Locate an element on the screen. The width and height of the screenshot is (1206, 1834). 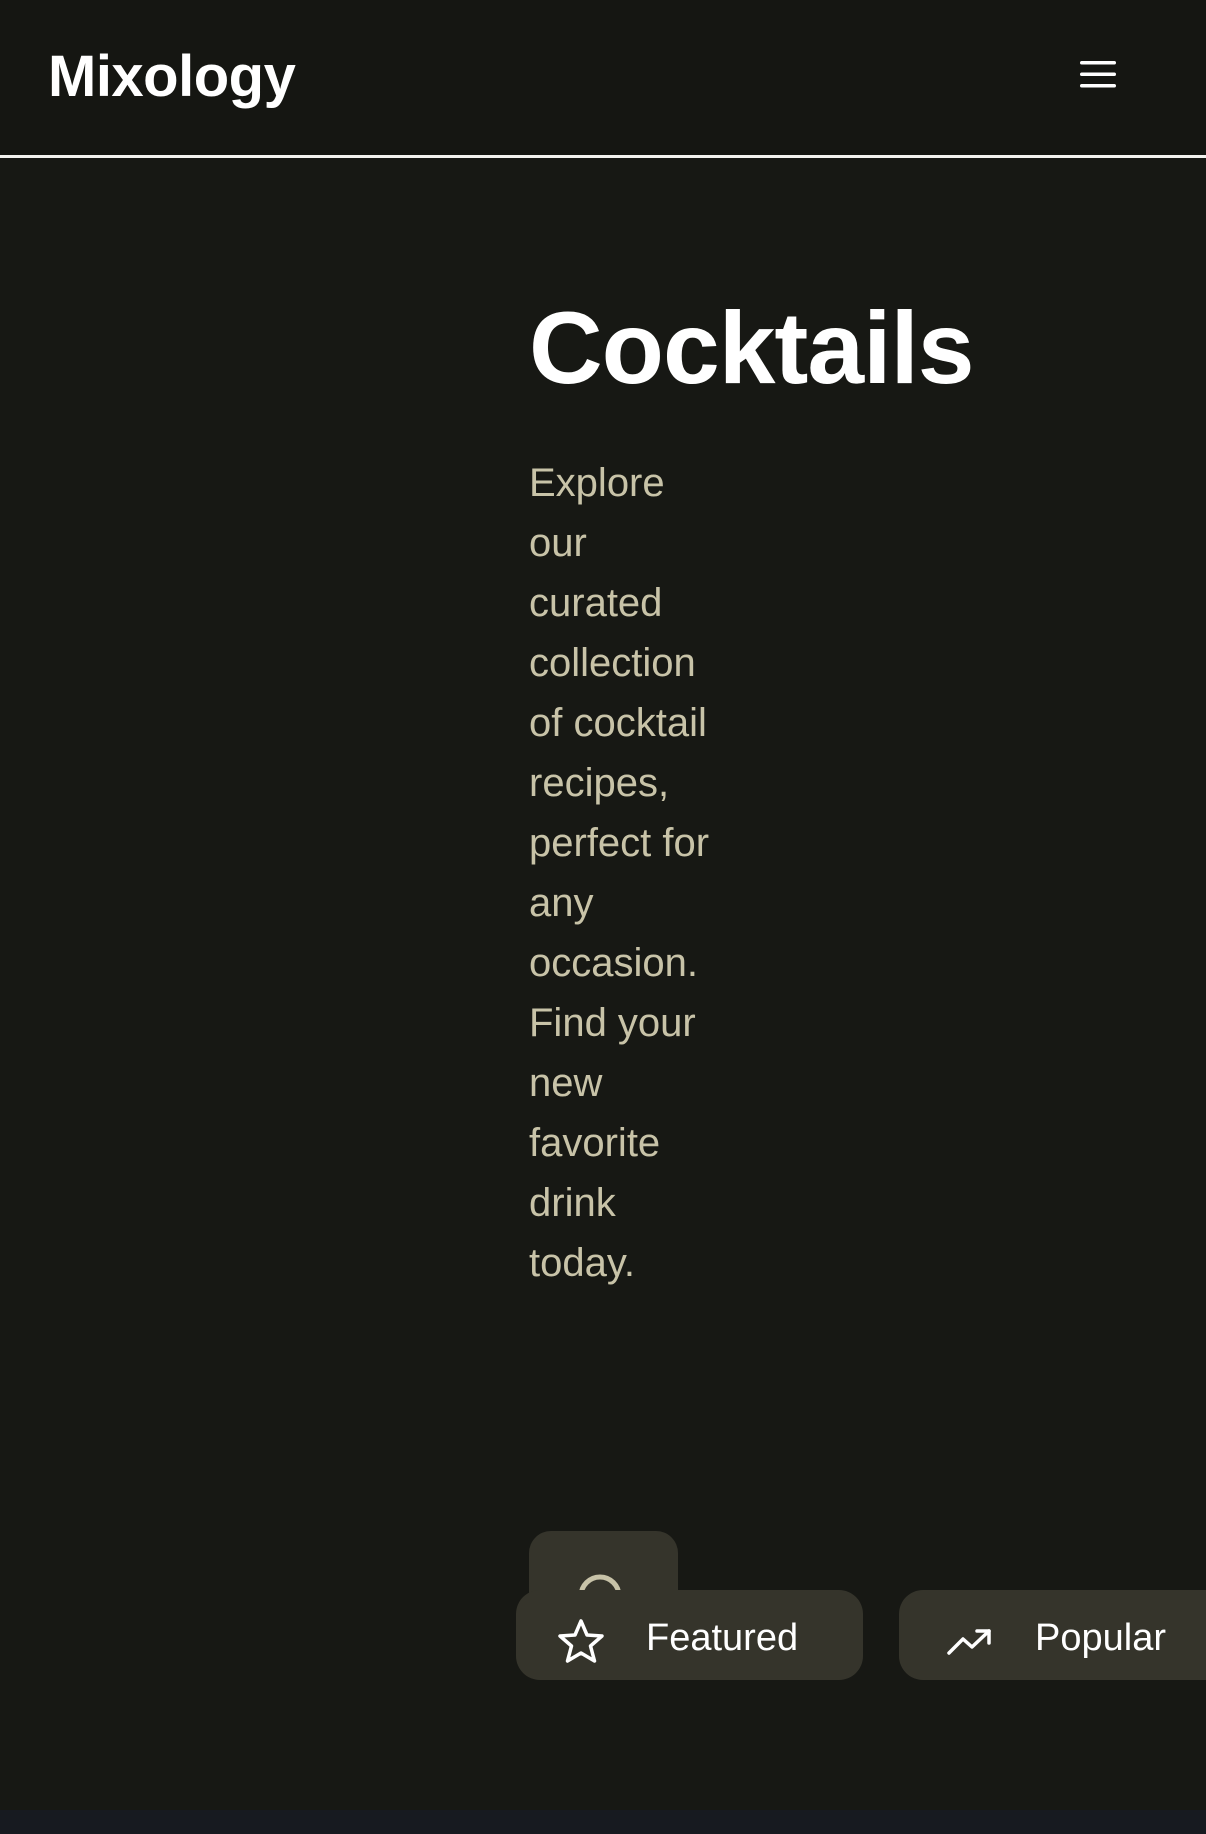
filter-chip-popular: Popular is located at coordinates (1052, 1635).